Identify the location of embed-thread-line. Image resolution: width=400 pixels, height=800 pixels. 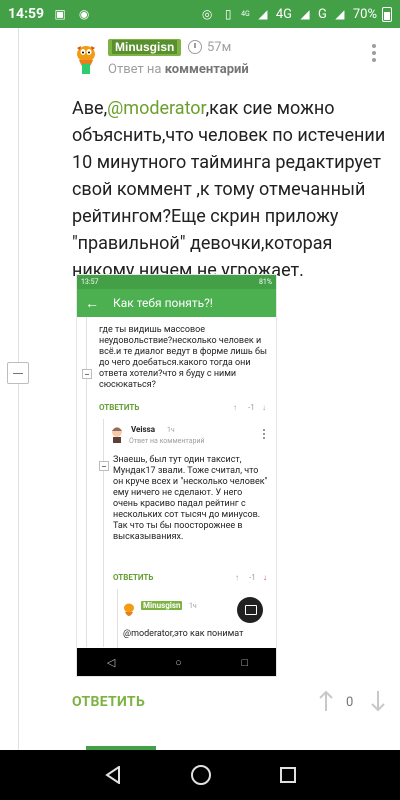
(86, 482).